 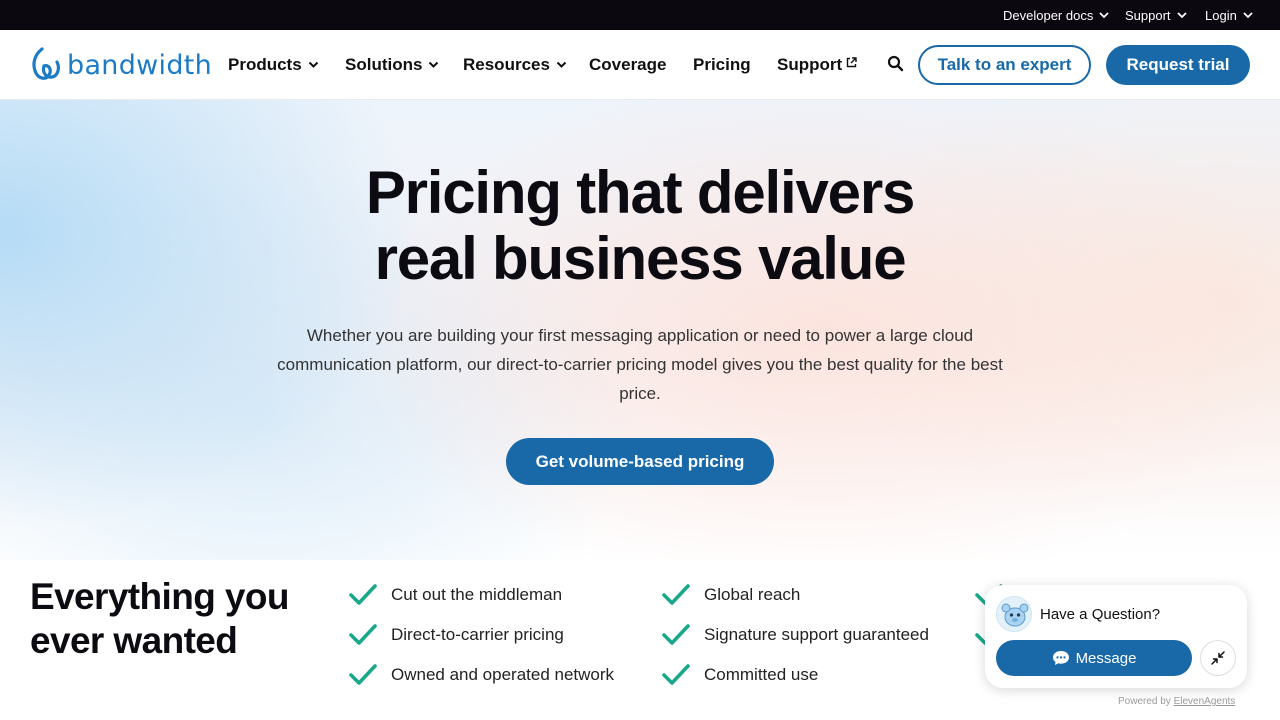 What do you see at coordinates (46, 63) in the screenshot?
I see `bandwidth-logo-icon` at bounding box center [46, 63].